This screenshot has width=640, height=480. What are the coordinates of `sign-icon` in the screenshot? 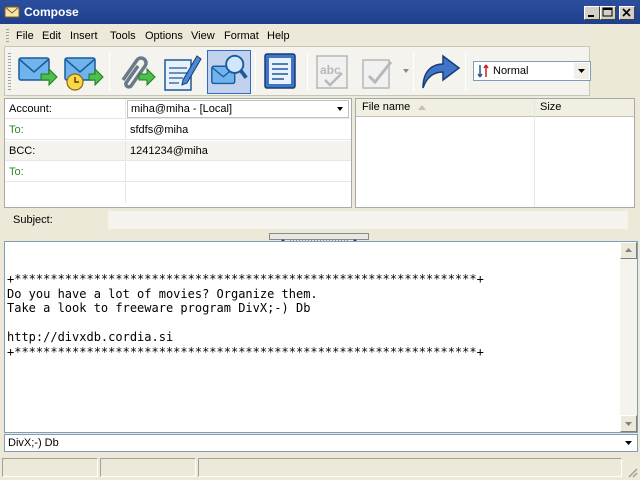 It's located at (377, 74).